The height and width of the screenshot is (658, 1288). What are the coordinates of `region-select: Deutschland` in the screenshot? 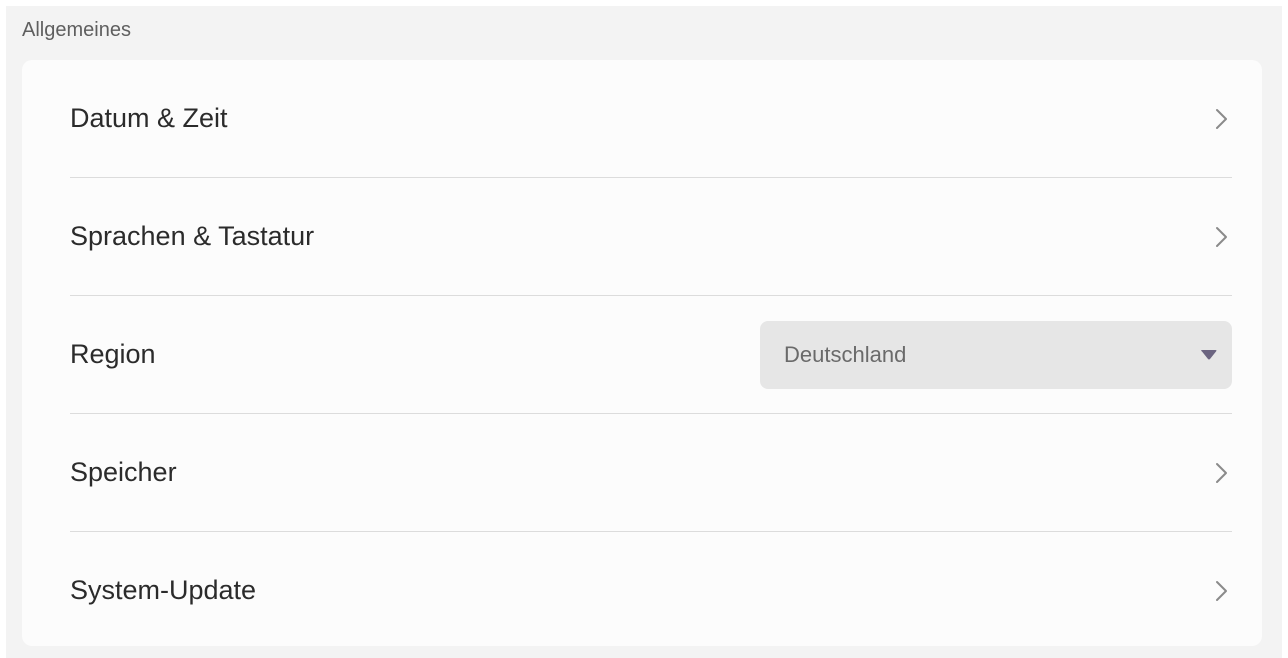 It's located at (996, 354).